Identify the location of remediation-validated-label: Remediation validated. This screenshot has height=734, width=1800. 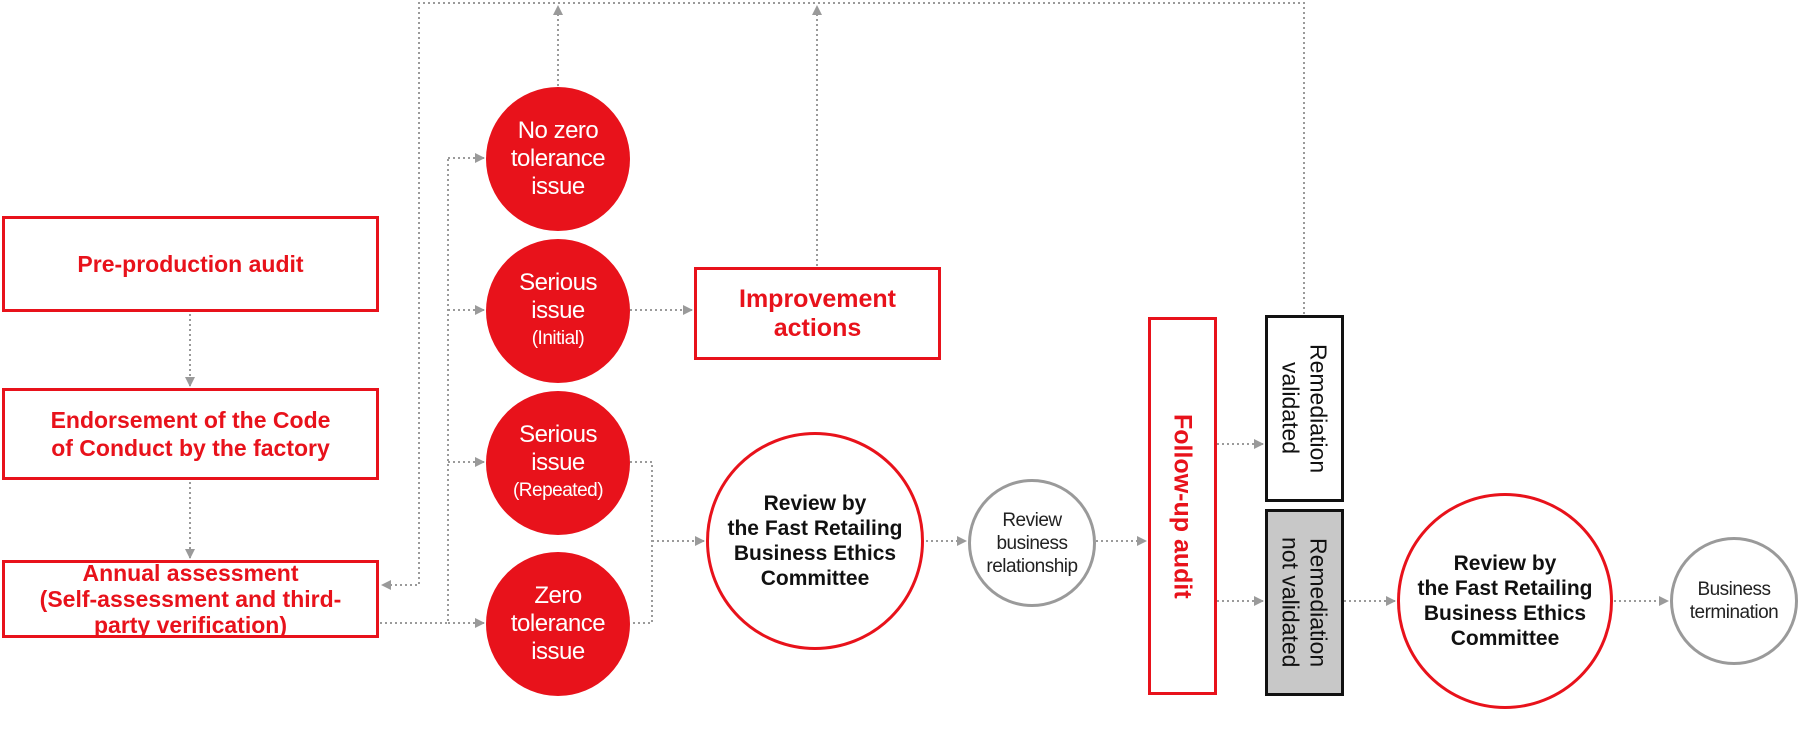
(1304, 408).